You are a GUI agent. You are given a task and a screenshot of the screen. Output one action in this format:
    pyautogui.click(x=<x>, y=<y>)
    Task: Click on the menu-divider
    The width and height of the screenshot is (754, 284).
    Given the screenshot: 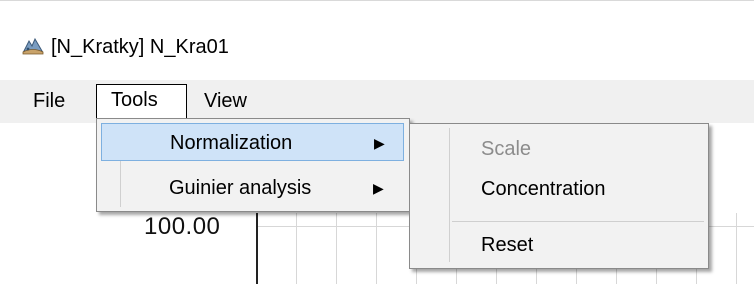 What is the action you would take?
    pyautogui.click(x=578, y=221)
    